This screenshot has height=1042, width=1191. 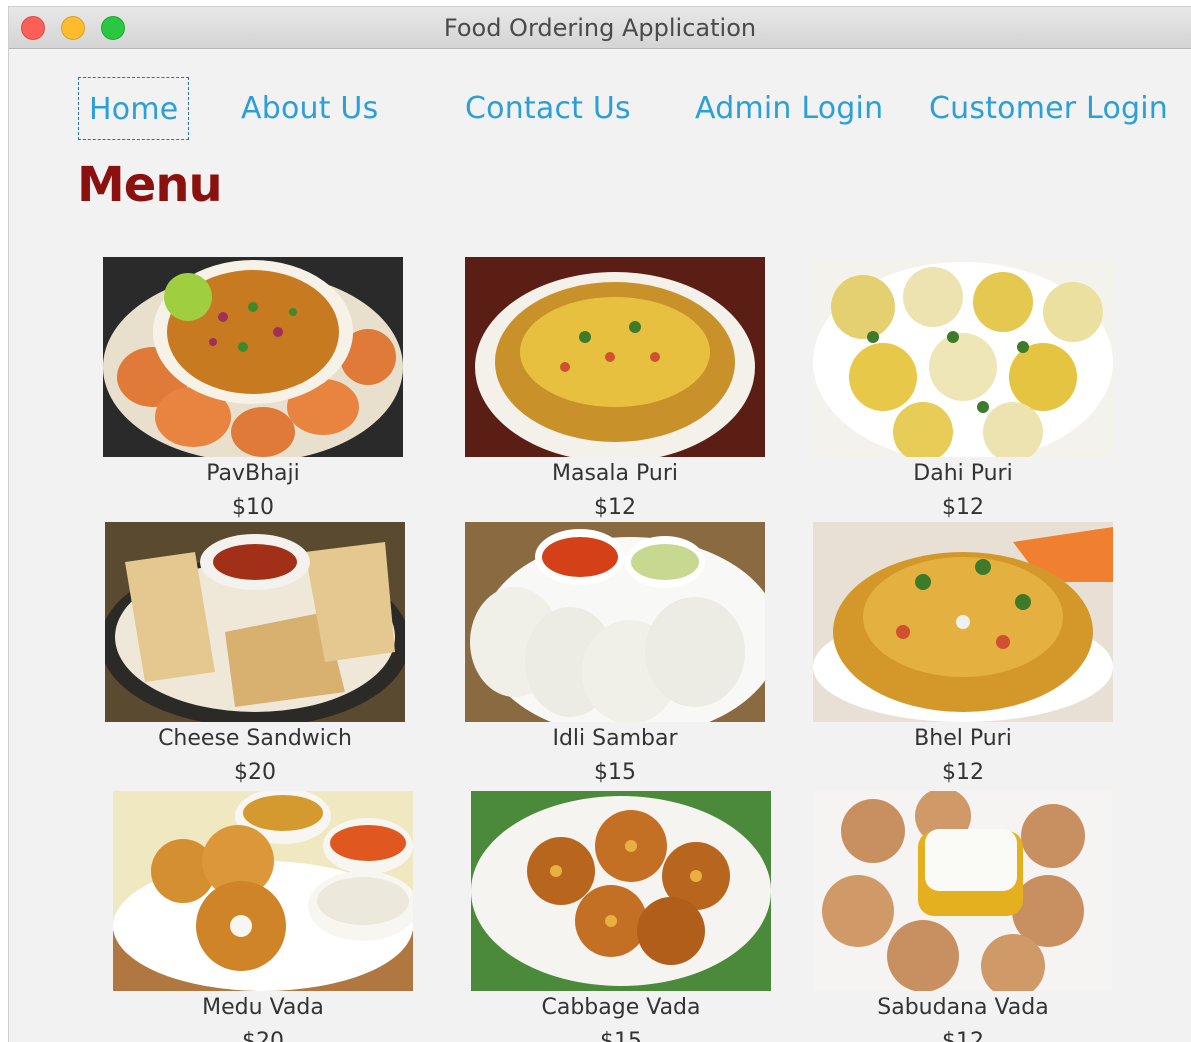 What do you see at coordinates (963, 891) in the screenshot?
I see `sabudana-vada-image` at bounding box center [963, 891].